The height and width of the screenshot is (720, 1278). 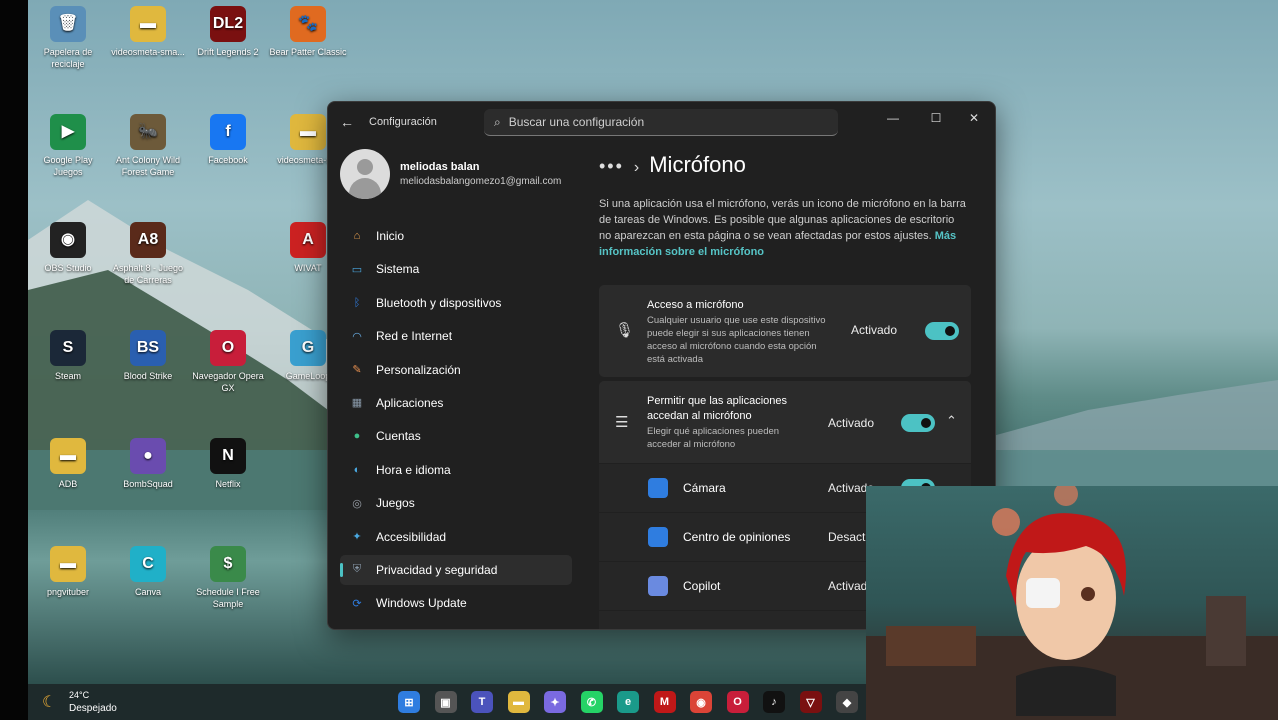 What do you see at coordinates (357, 302) in the screenshot?
I see `bluetooth-icon: ᛒ` at bounding box center [357, 302].